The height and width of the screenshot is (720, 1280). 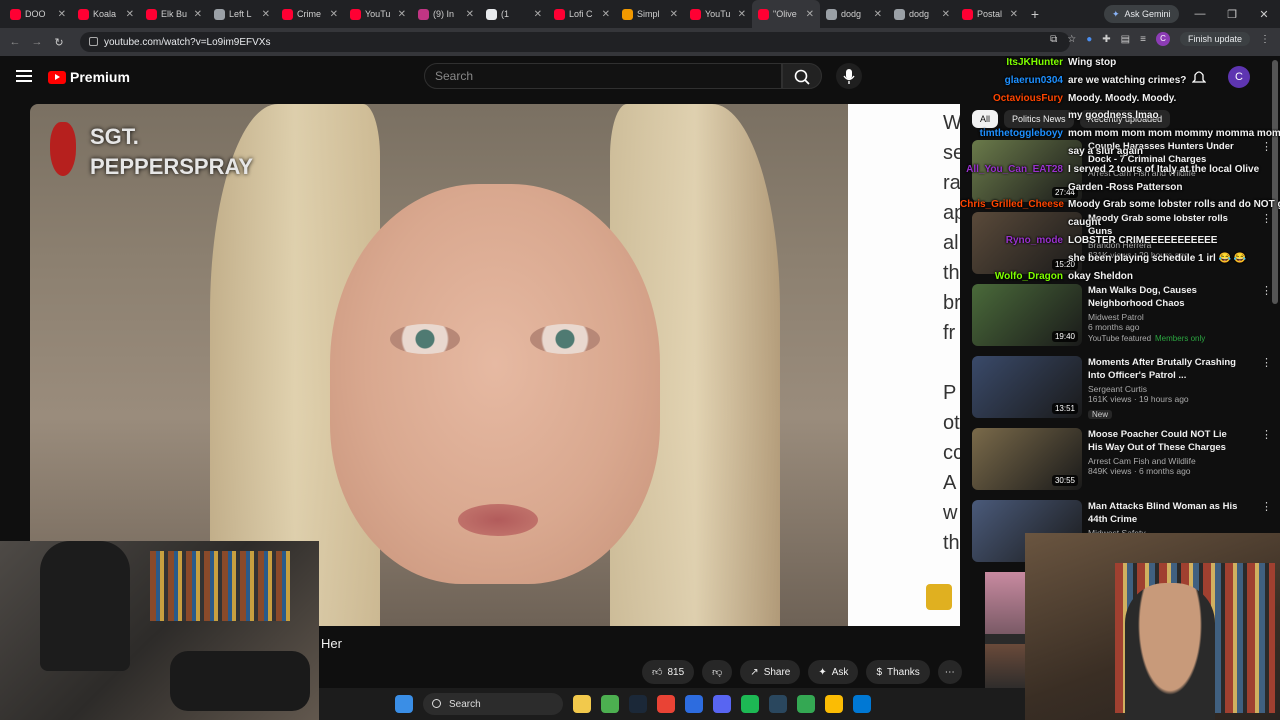 I want to click on install-icon: ⧉, so click(x=1053, y=39).